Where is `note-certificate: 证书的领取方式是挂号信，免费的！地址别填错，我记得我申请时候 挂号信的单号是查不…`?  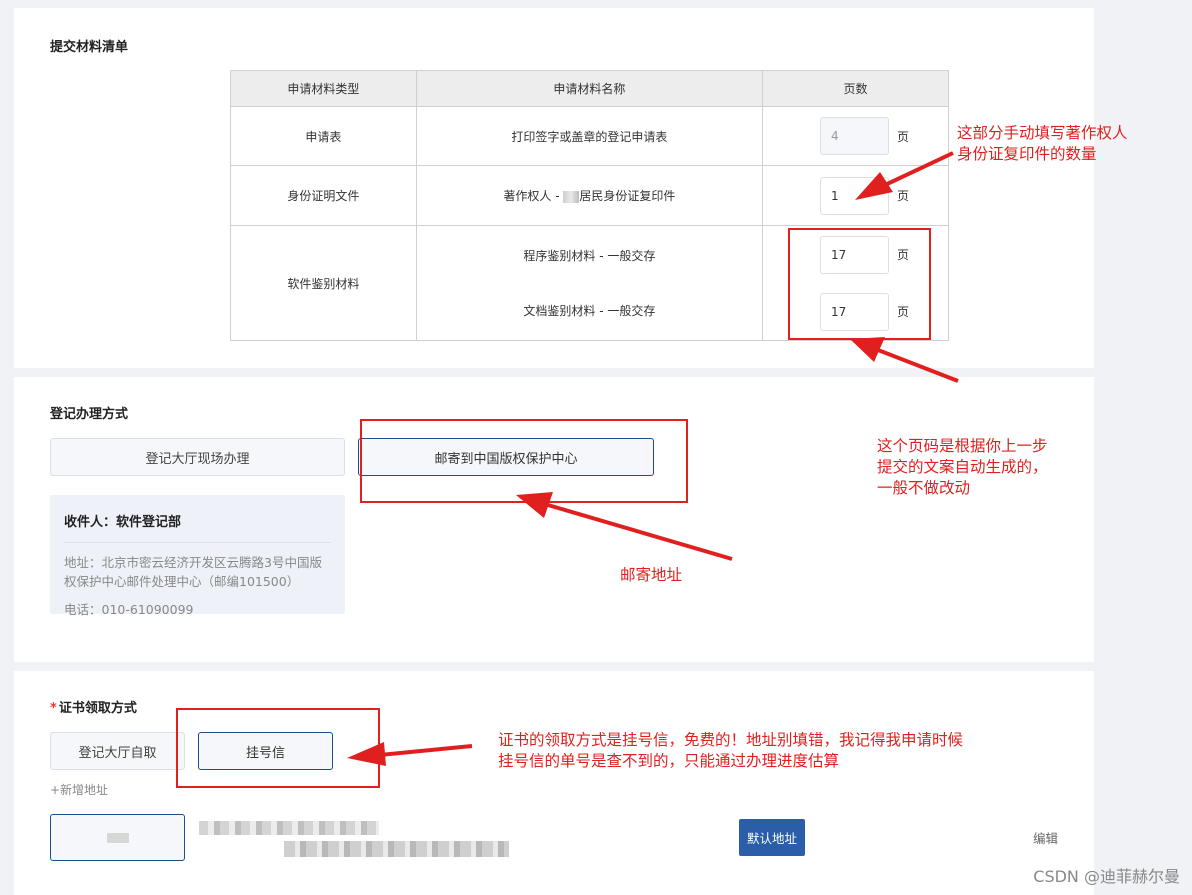 note-certificate: 证书的领取方式是挂号信，免费的！地址别填错，我记得我申请时候 挂号信的单号是查不… is located at coordinates (730, 751).